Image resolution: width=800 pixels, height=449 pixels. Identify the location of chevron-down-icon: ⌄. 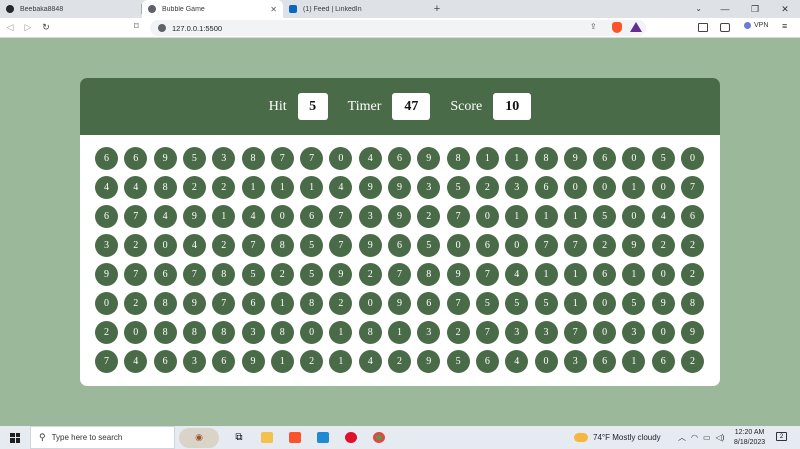
(698, 9).